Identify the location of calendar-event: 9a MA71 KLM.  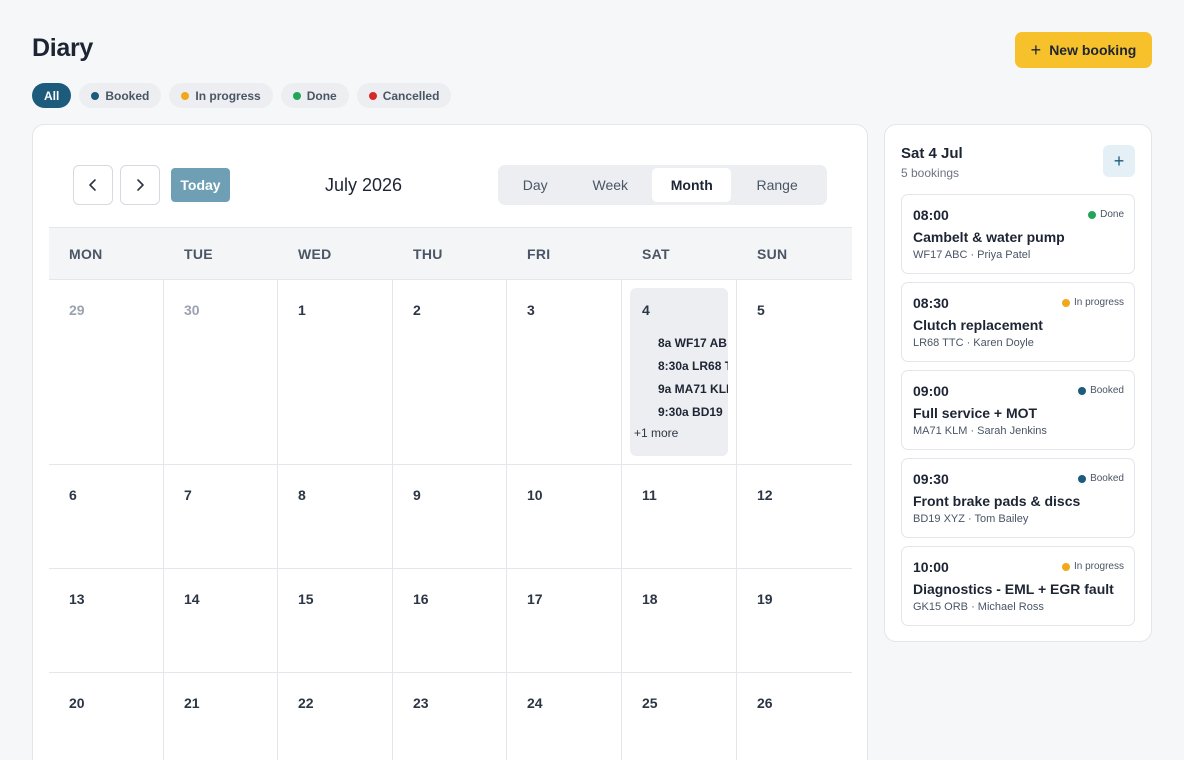
(693, 389).